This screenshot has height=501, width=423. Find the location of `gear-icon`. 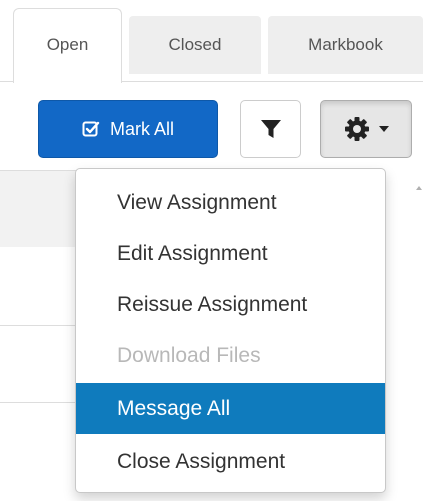

gear-icon is located at coordinates (357, 129).